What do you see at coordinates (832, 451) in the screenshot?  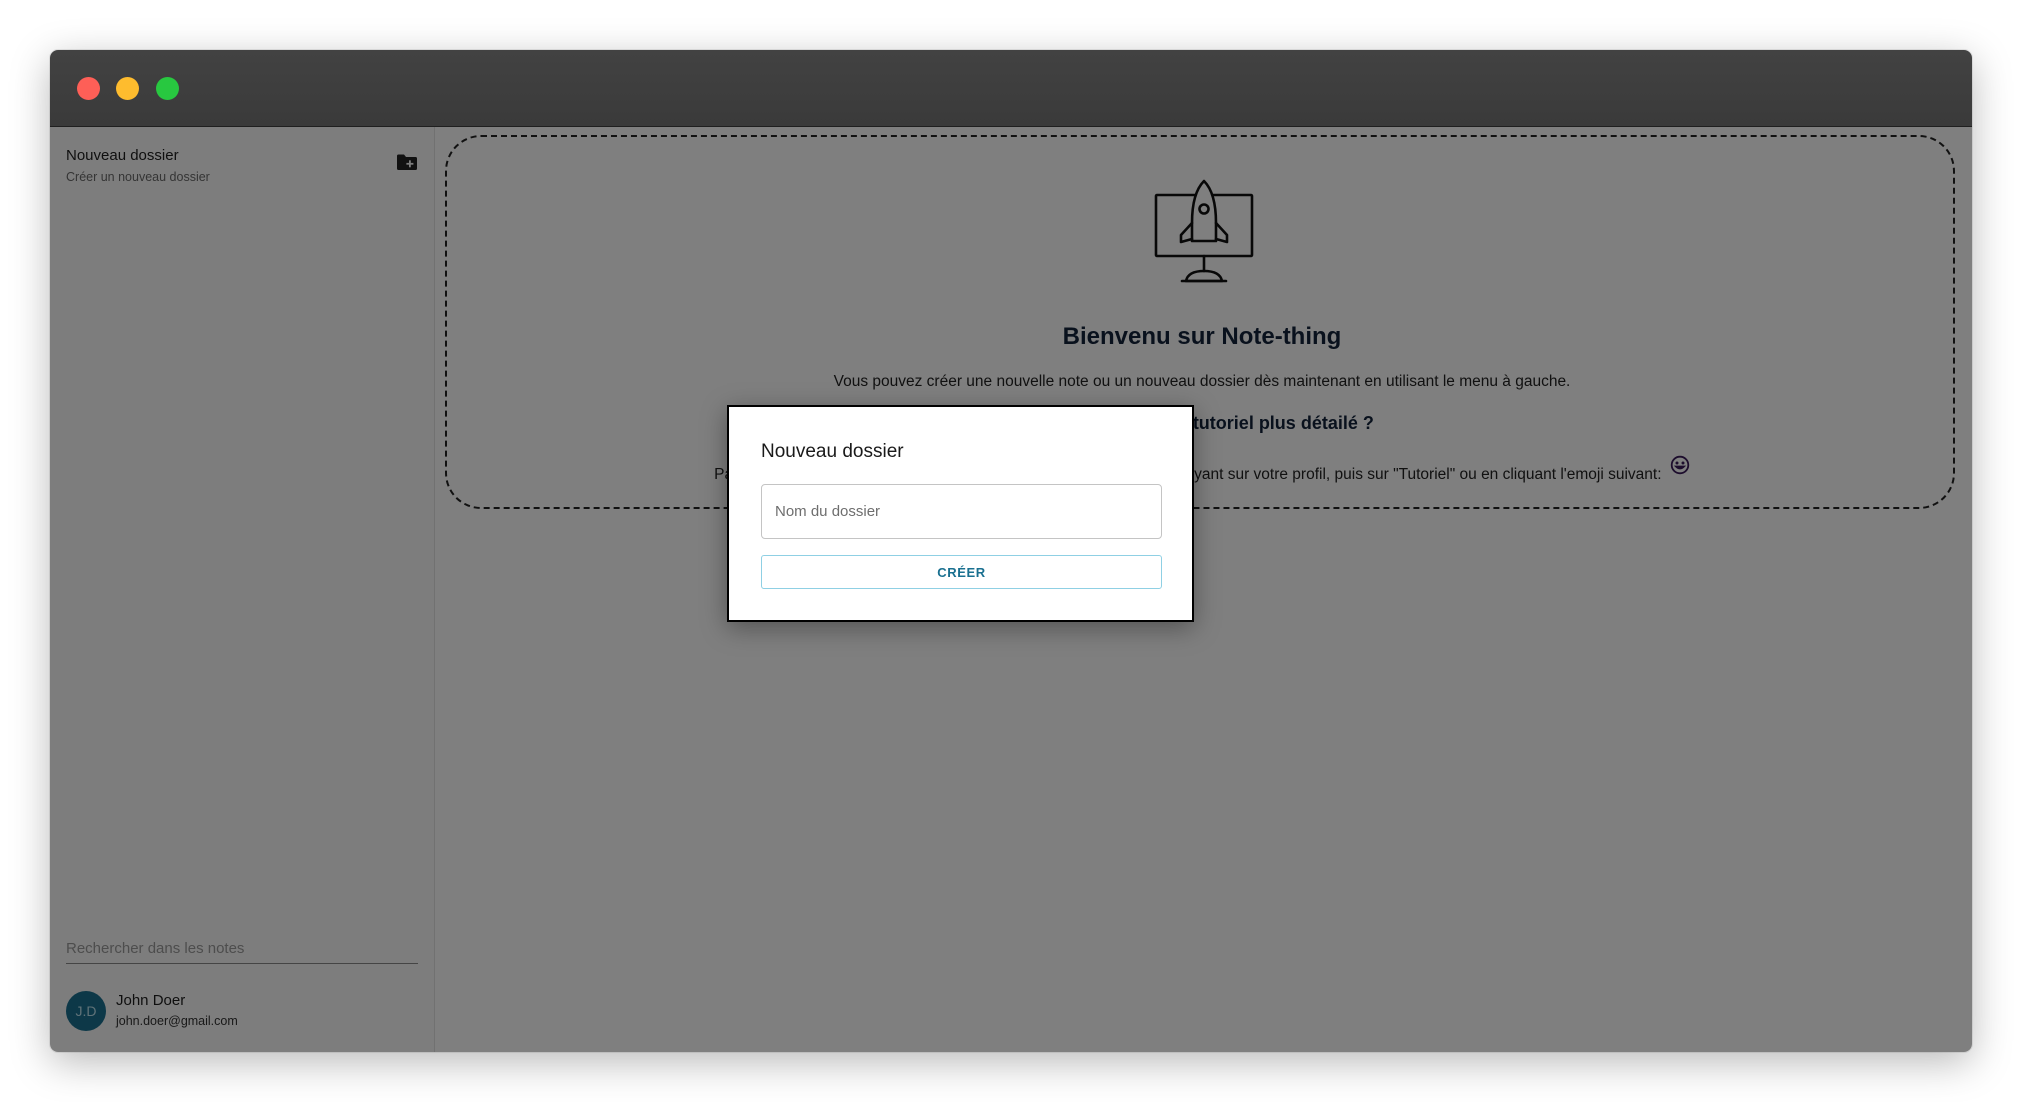 I see `dialog-title: Nouveau dossier` at bounding box center [832, 451].